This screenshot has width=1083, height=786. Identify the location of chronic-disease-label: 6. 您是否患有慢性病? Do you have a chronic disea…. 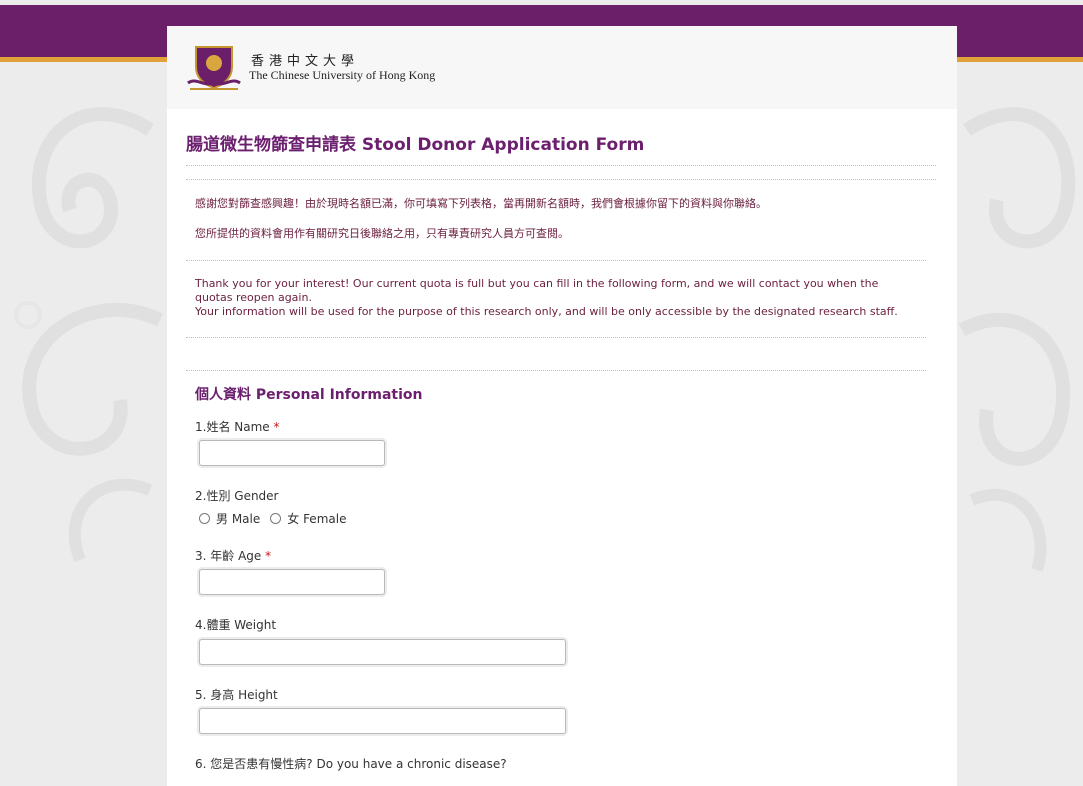
(351, 764).